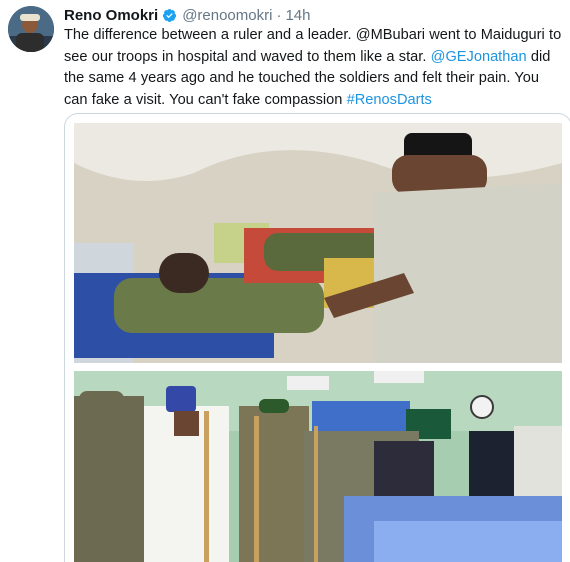  What do you see at coordinates (170, 15) in the screenshot?
I see `verified-badge-icon` at bounding box center [170, 15].